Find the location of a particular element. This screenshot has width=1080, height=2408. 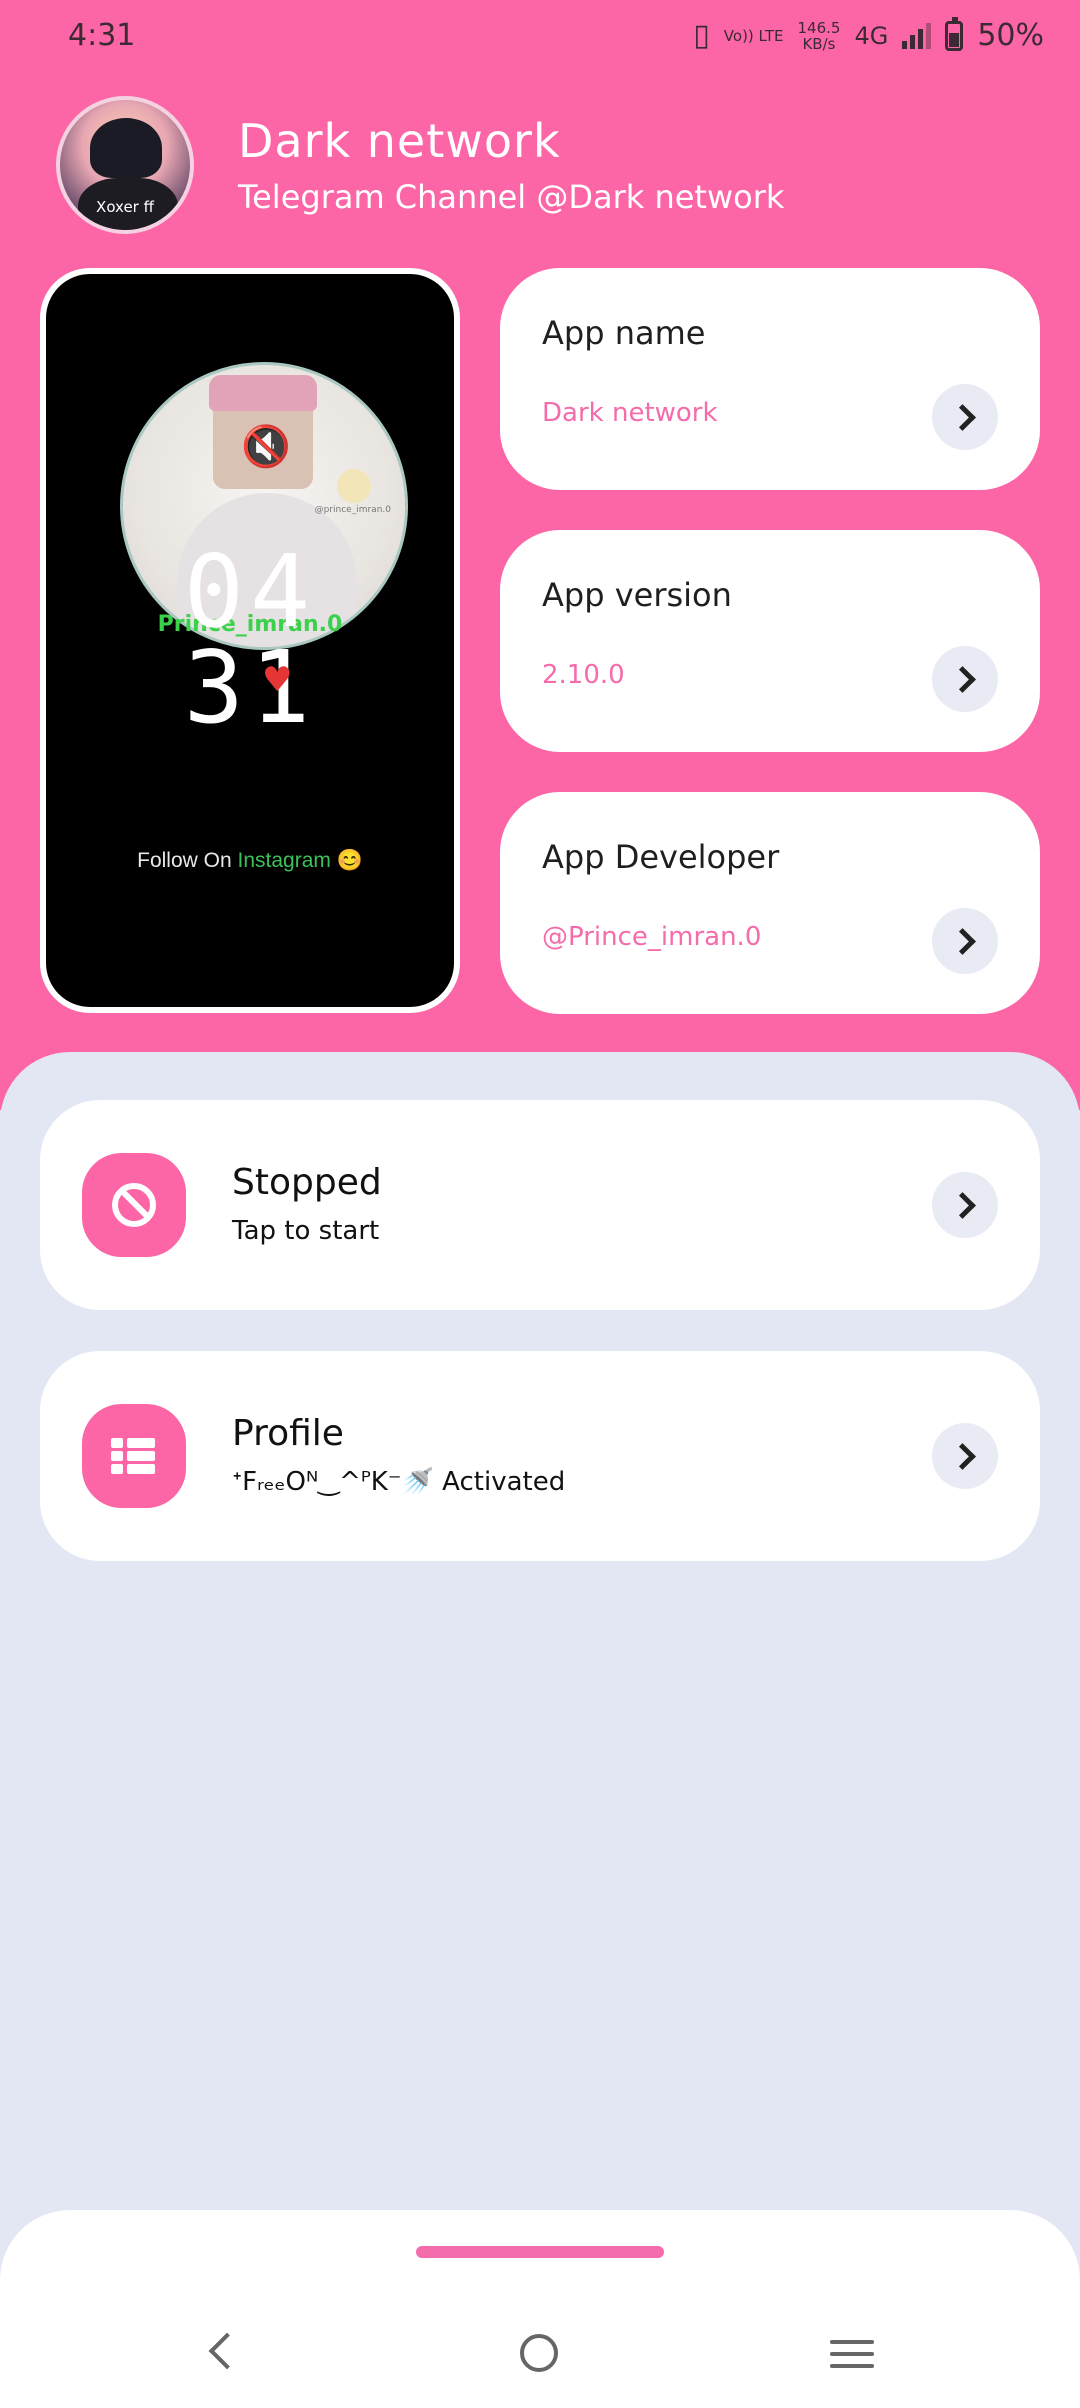

app-name-arrow-button is located at coordinates (965, 417).